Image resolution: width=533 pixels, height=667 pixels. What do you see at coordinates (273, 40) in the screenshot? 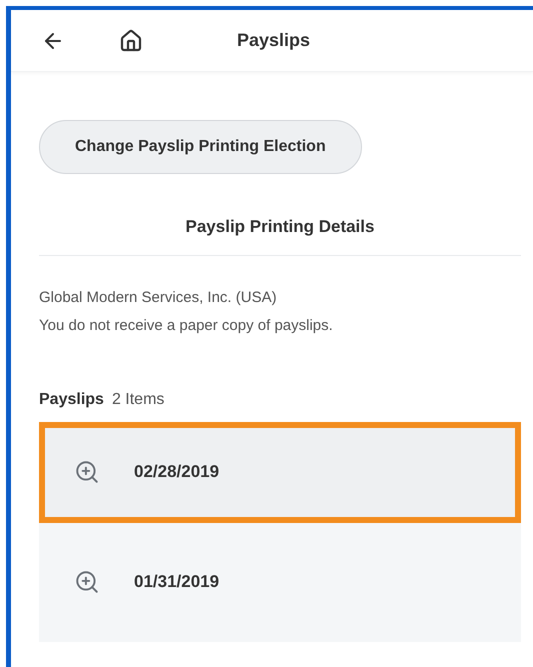
I see `page-title: Payslips` at bounding box center [273, 40].